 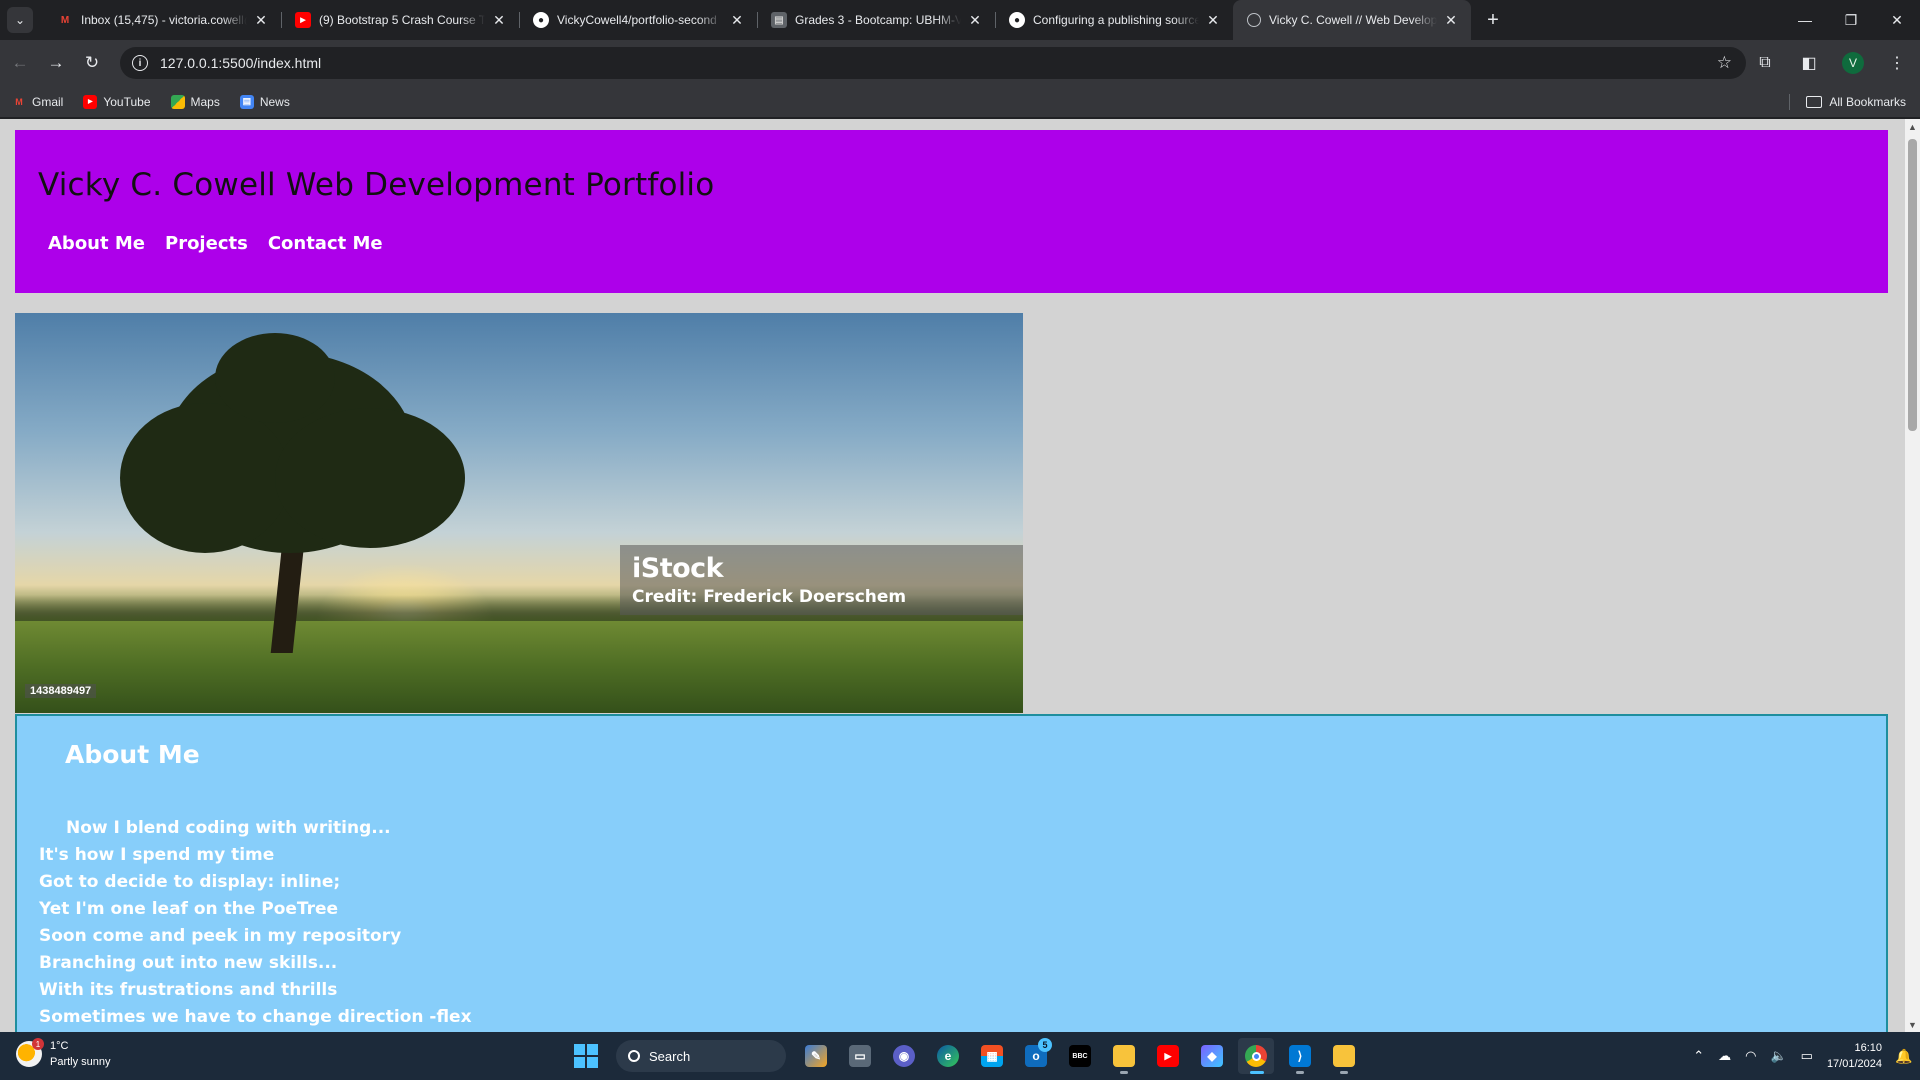 I want to click on volume-icon: 🔈, so click(x=1778, y=1056).